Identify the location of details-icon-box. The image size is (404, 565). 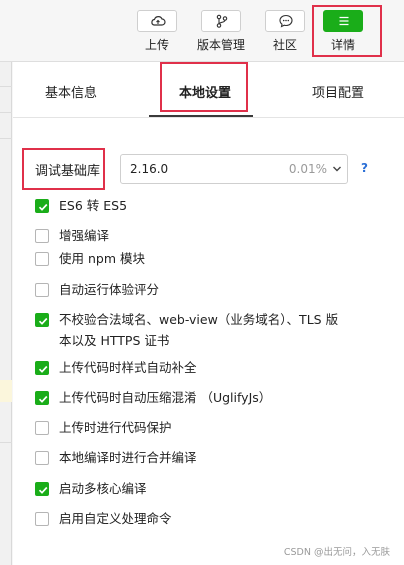
(343, 21).